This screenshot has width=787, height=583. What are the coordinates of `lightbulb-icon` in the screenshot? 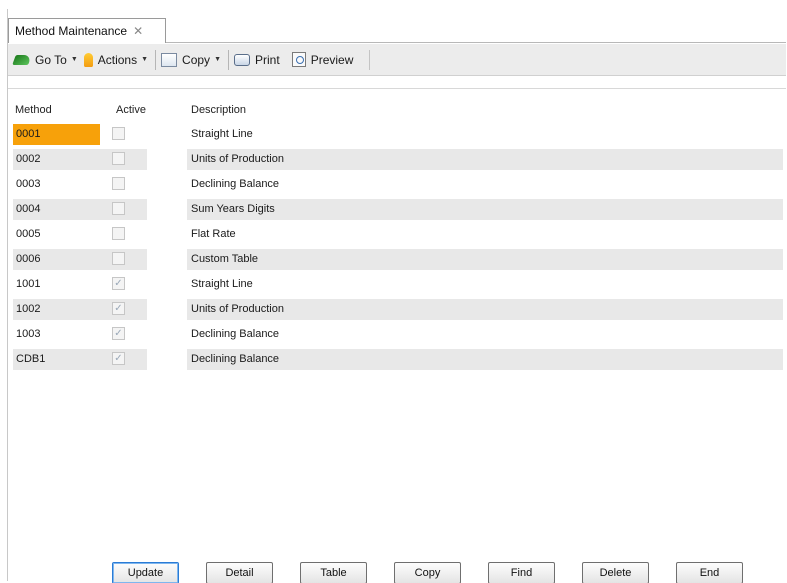 It's located at (88, 59).